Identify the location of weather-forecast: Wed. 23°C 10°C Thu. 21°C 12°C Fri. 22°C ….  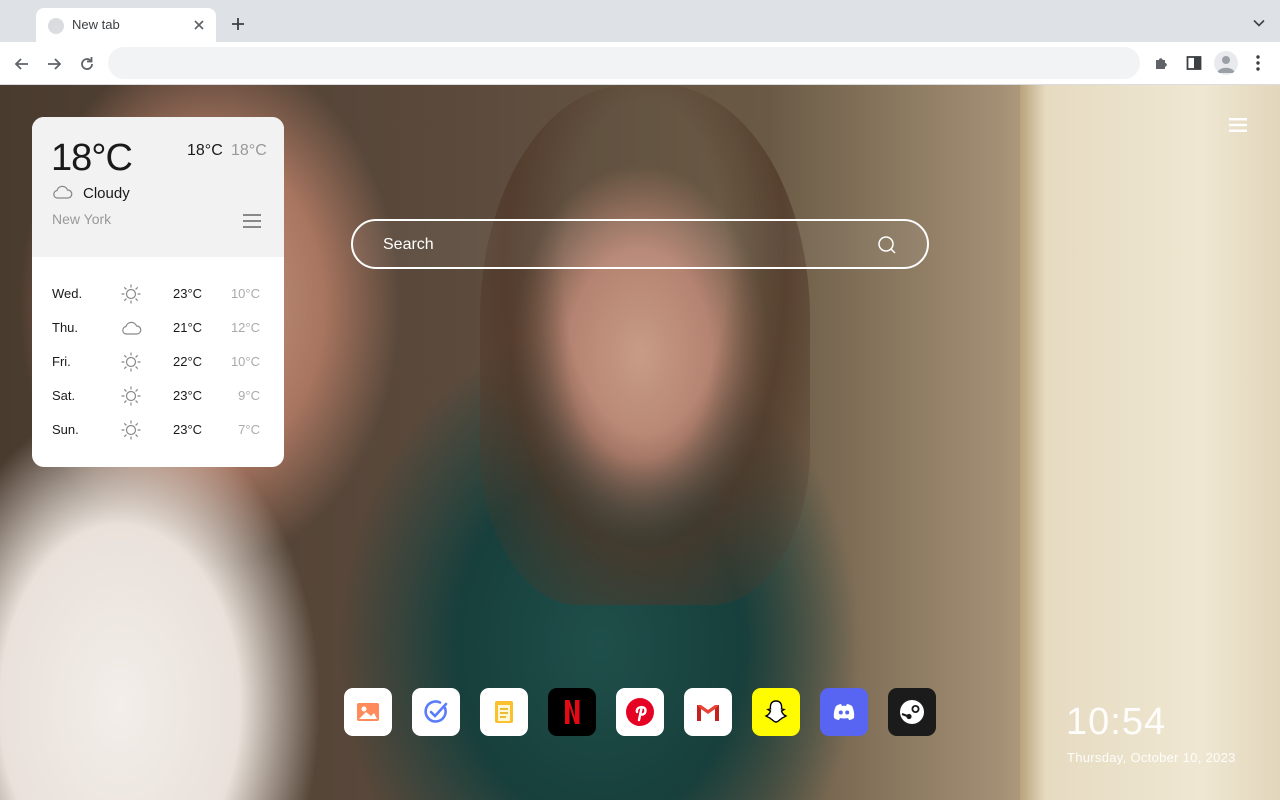
(158, 362).